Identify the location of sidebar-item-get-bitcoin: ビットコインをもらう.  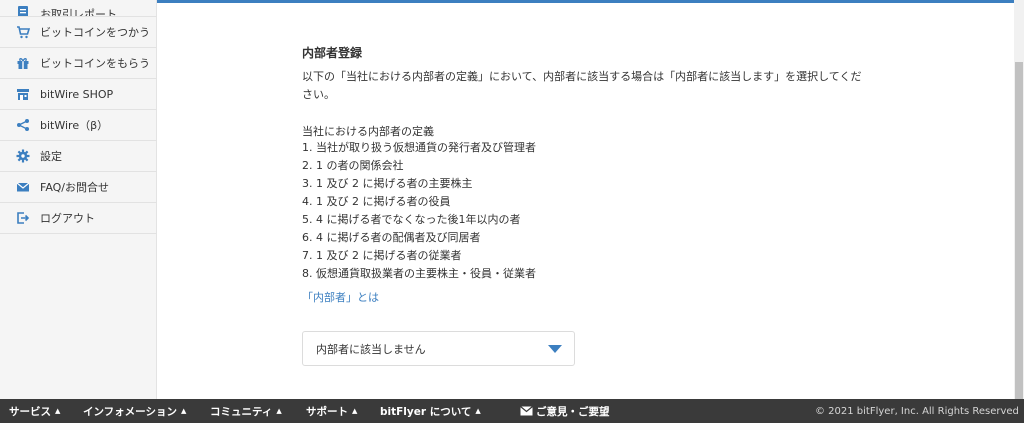
(78, 63).